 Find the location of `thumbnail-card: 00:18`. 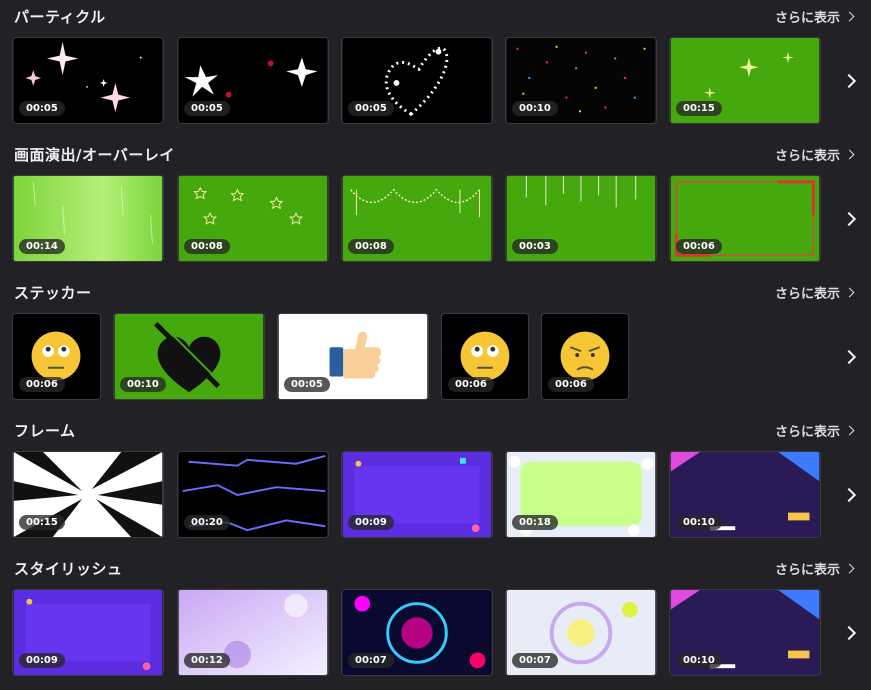

thumbnail-card: 00:18 is located at coordinates (581, 494).